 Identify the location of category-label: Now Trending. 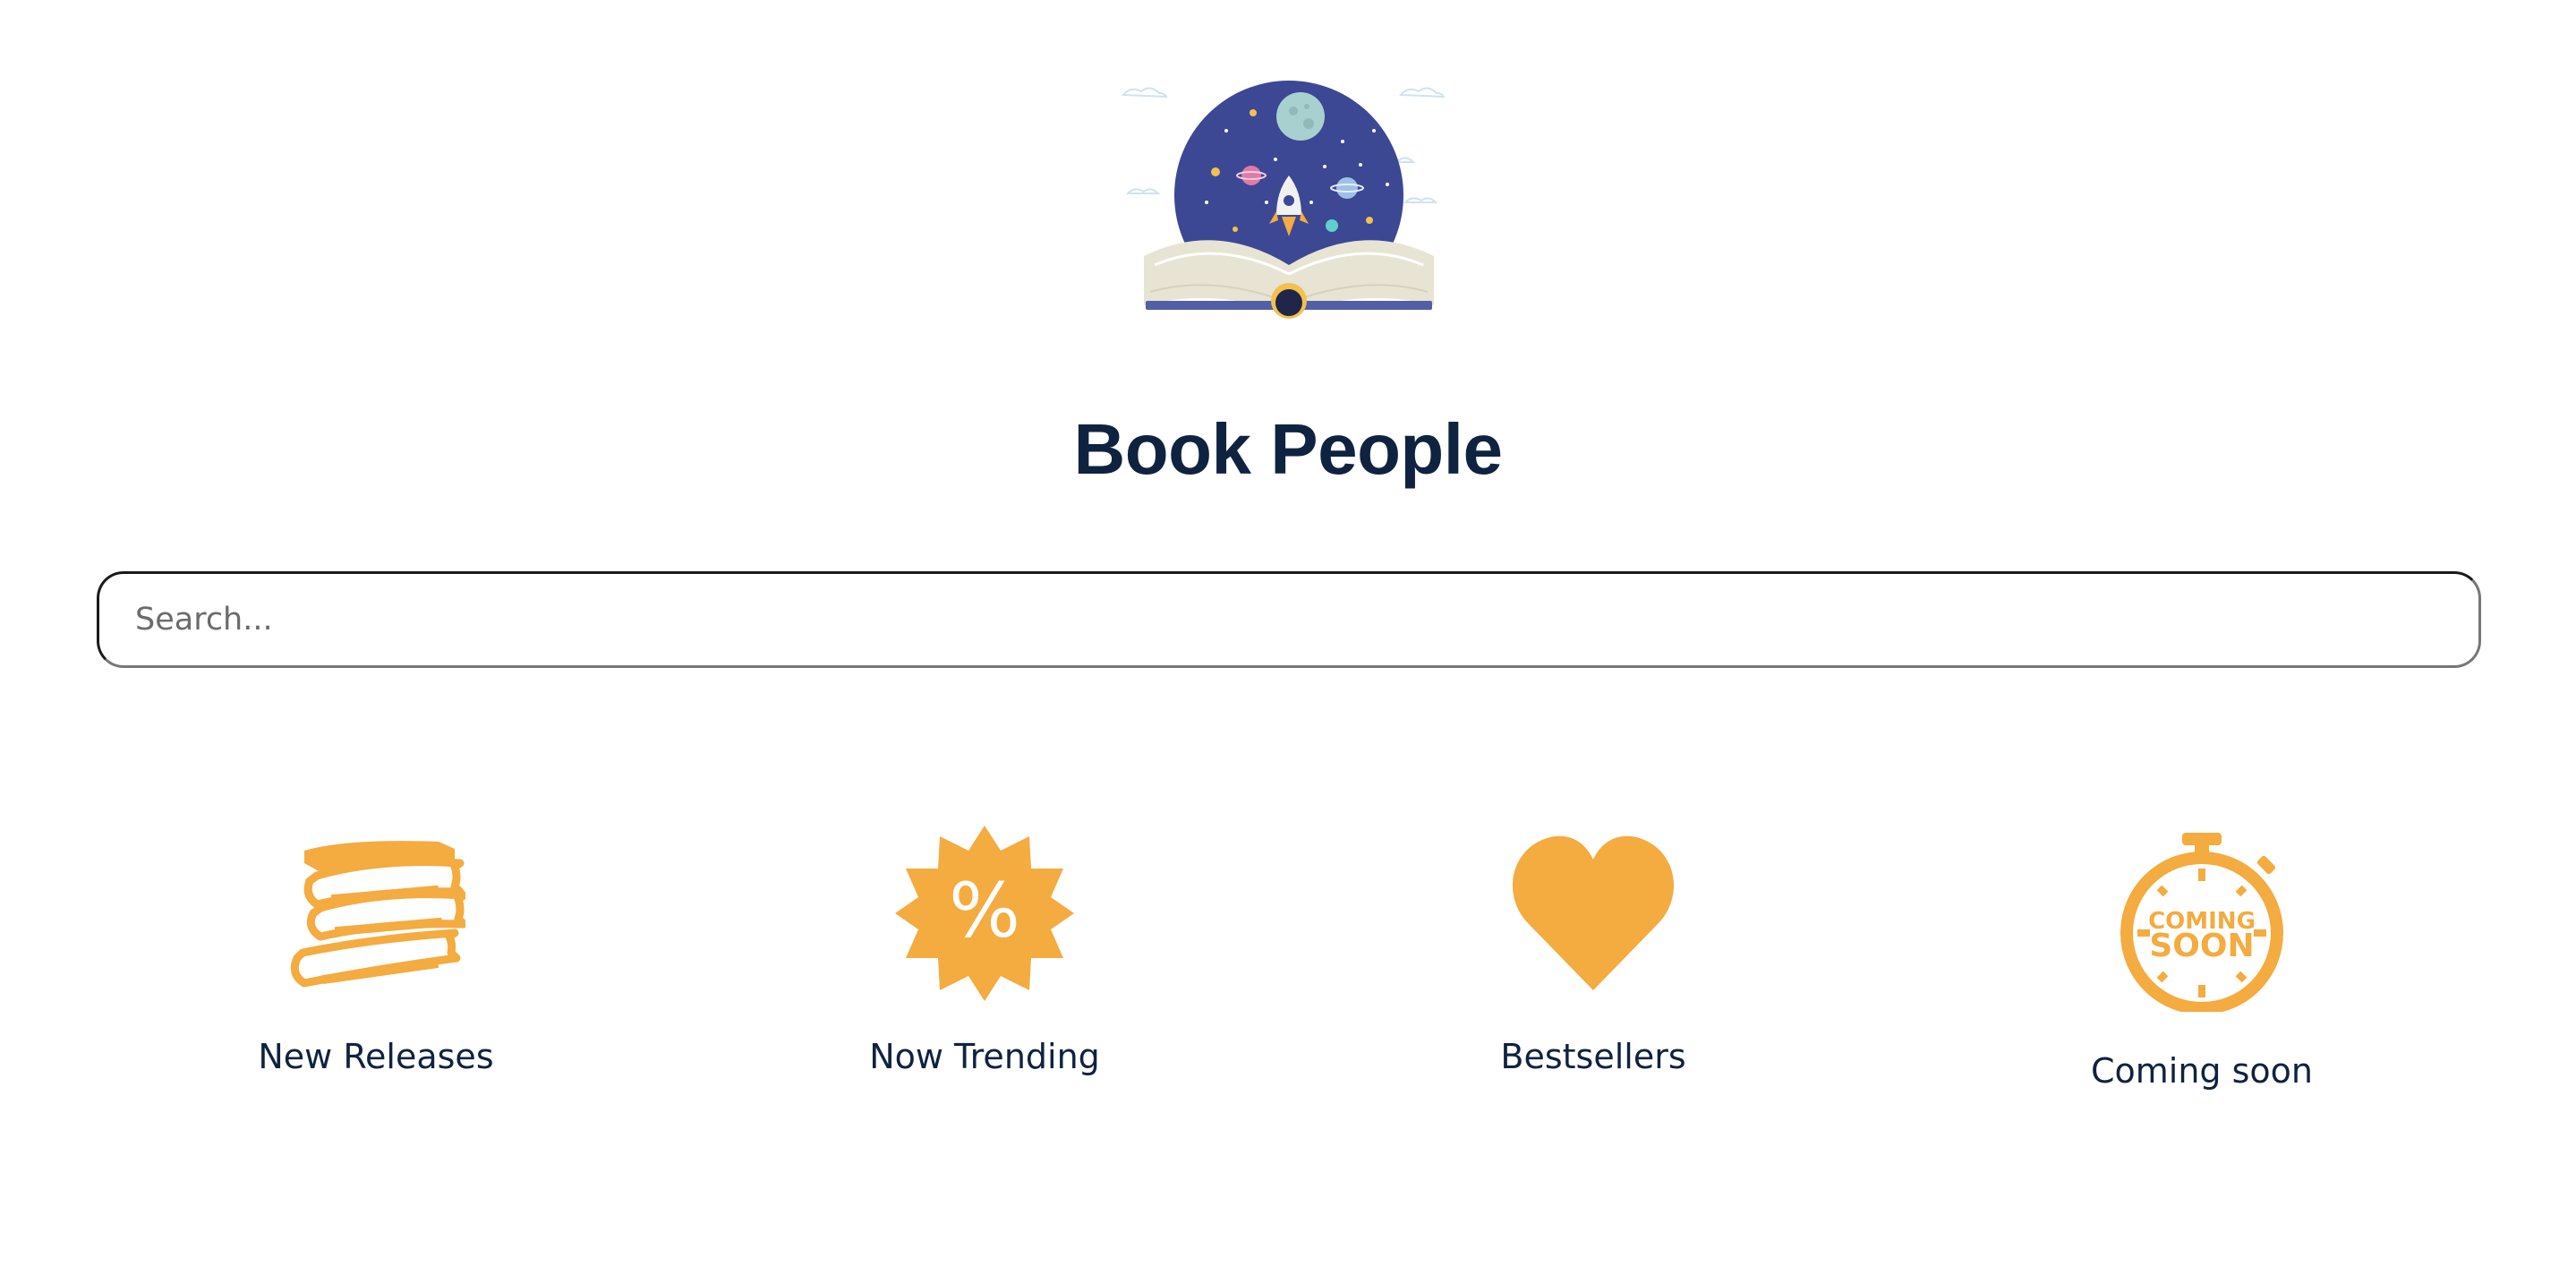
(984, 1057).